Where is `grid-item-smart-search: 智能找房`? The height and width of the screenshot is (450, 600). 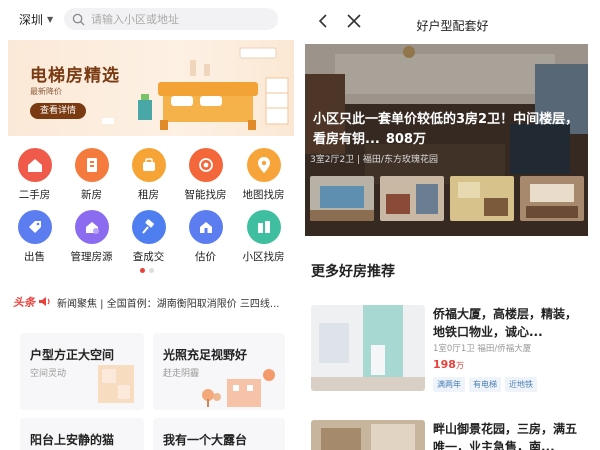
grid-item-smart-search: 智能找房 is located at coordinates (205, 175).